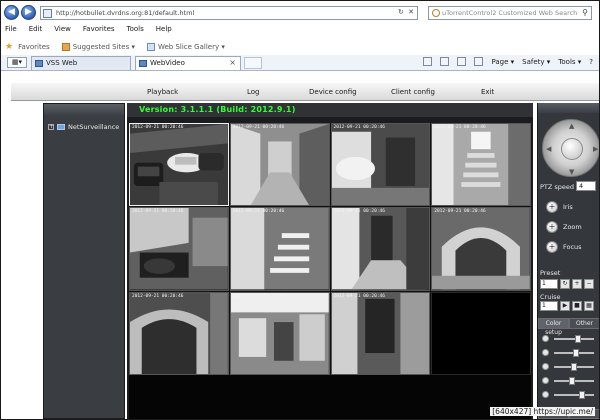 The width and height of the screenshot is (600, 420). I want to click on camera-tile-2: 2012-09-21 00:20:46, so click(279, 165).